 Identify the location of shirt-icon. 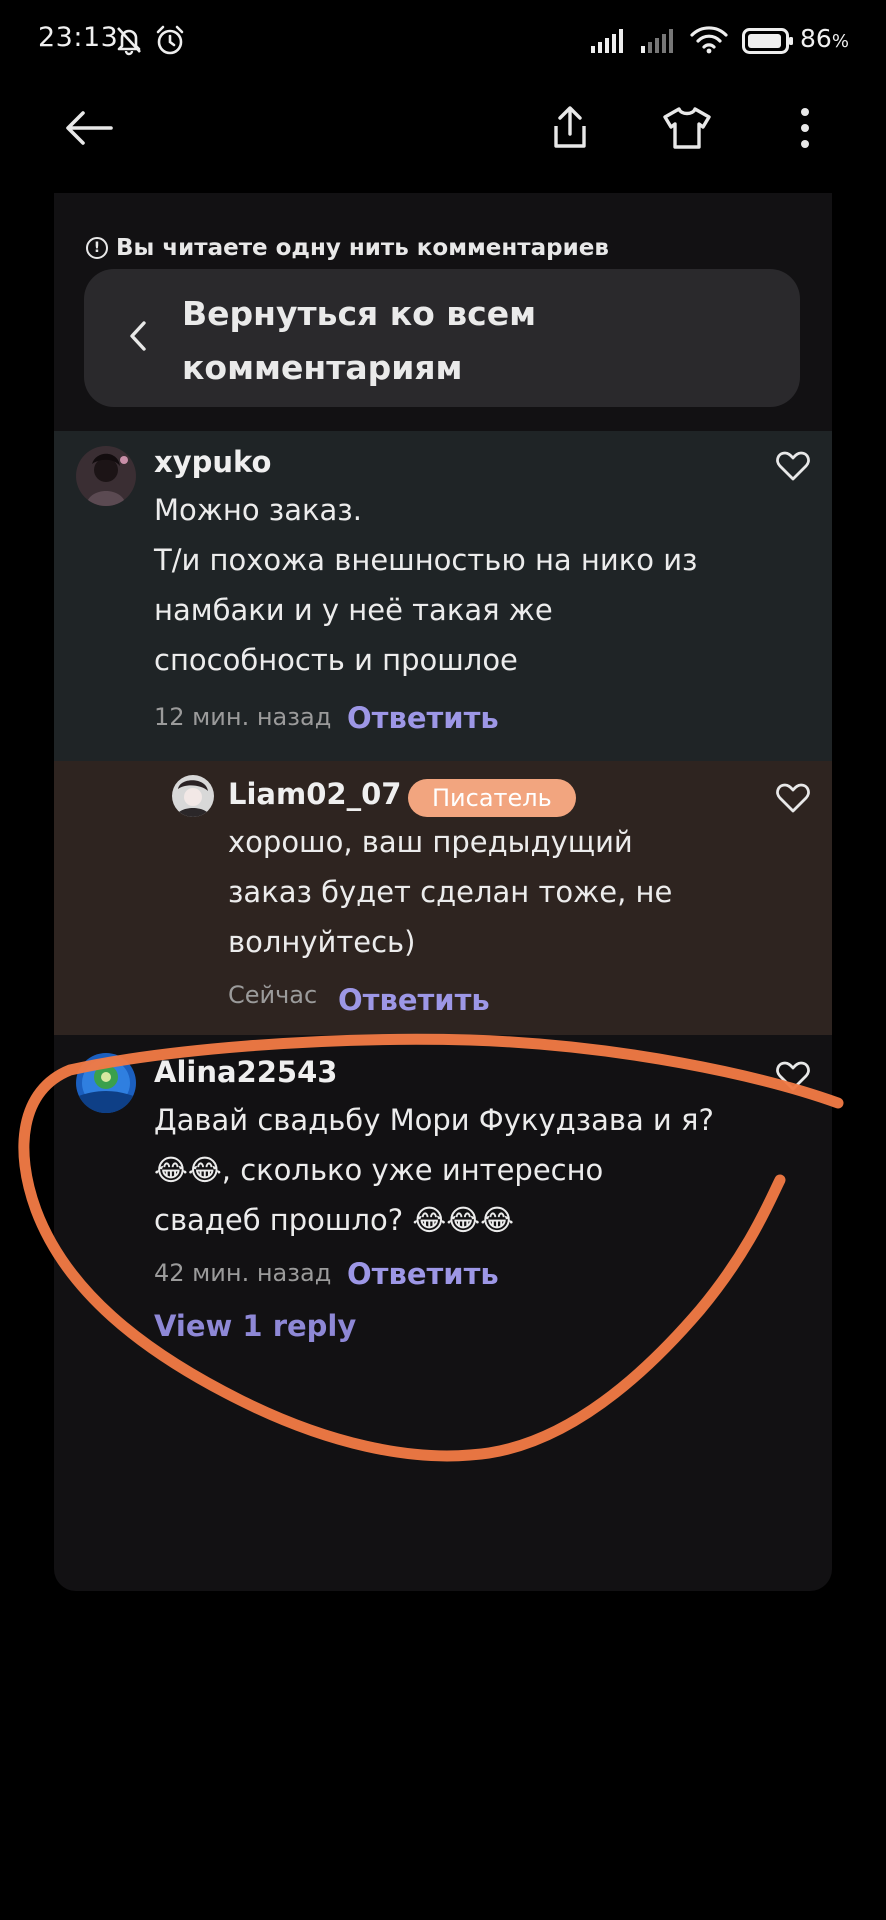
(687, 130).